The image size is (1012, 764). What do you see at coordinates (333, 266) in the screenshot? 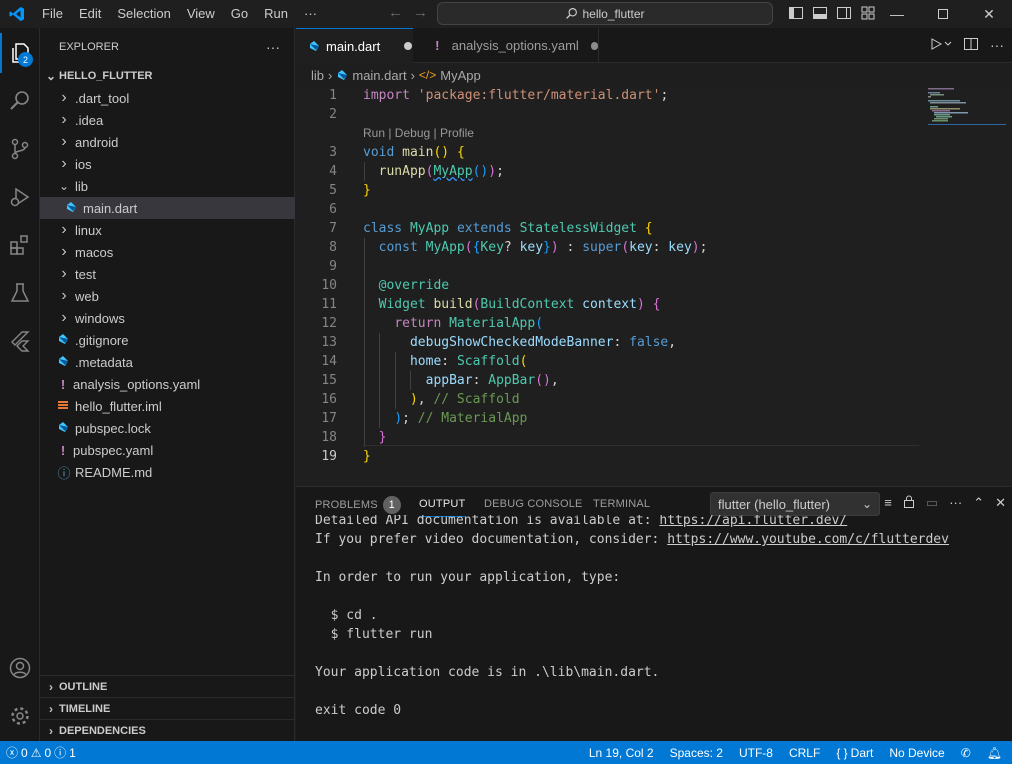
I see `line-number: 9` at bounding box center [333, 266].